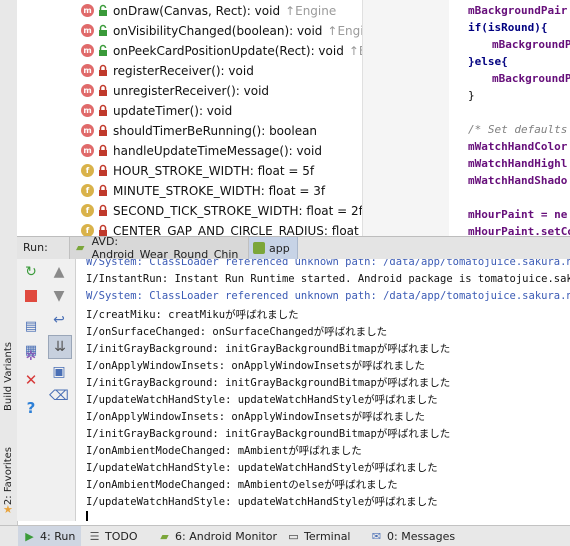  I want to click on run-tool-window-header: Run: ▰ AVD: Android_Wear_Round_Chin app, so click(293, 248).